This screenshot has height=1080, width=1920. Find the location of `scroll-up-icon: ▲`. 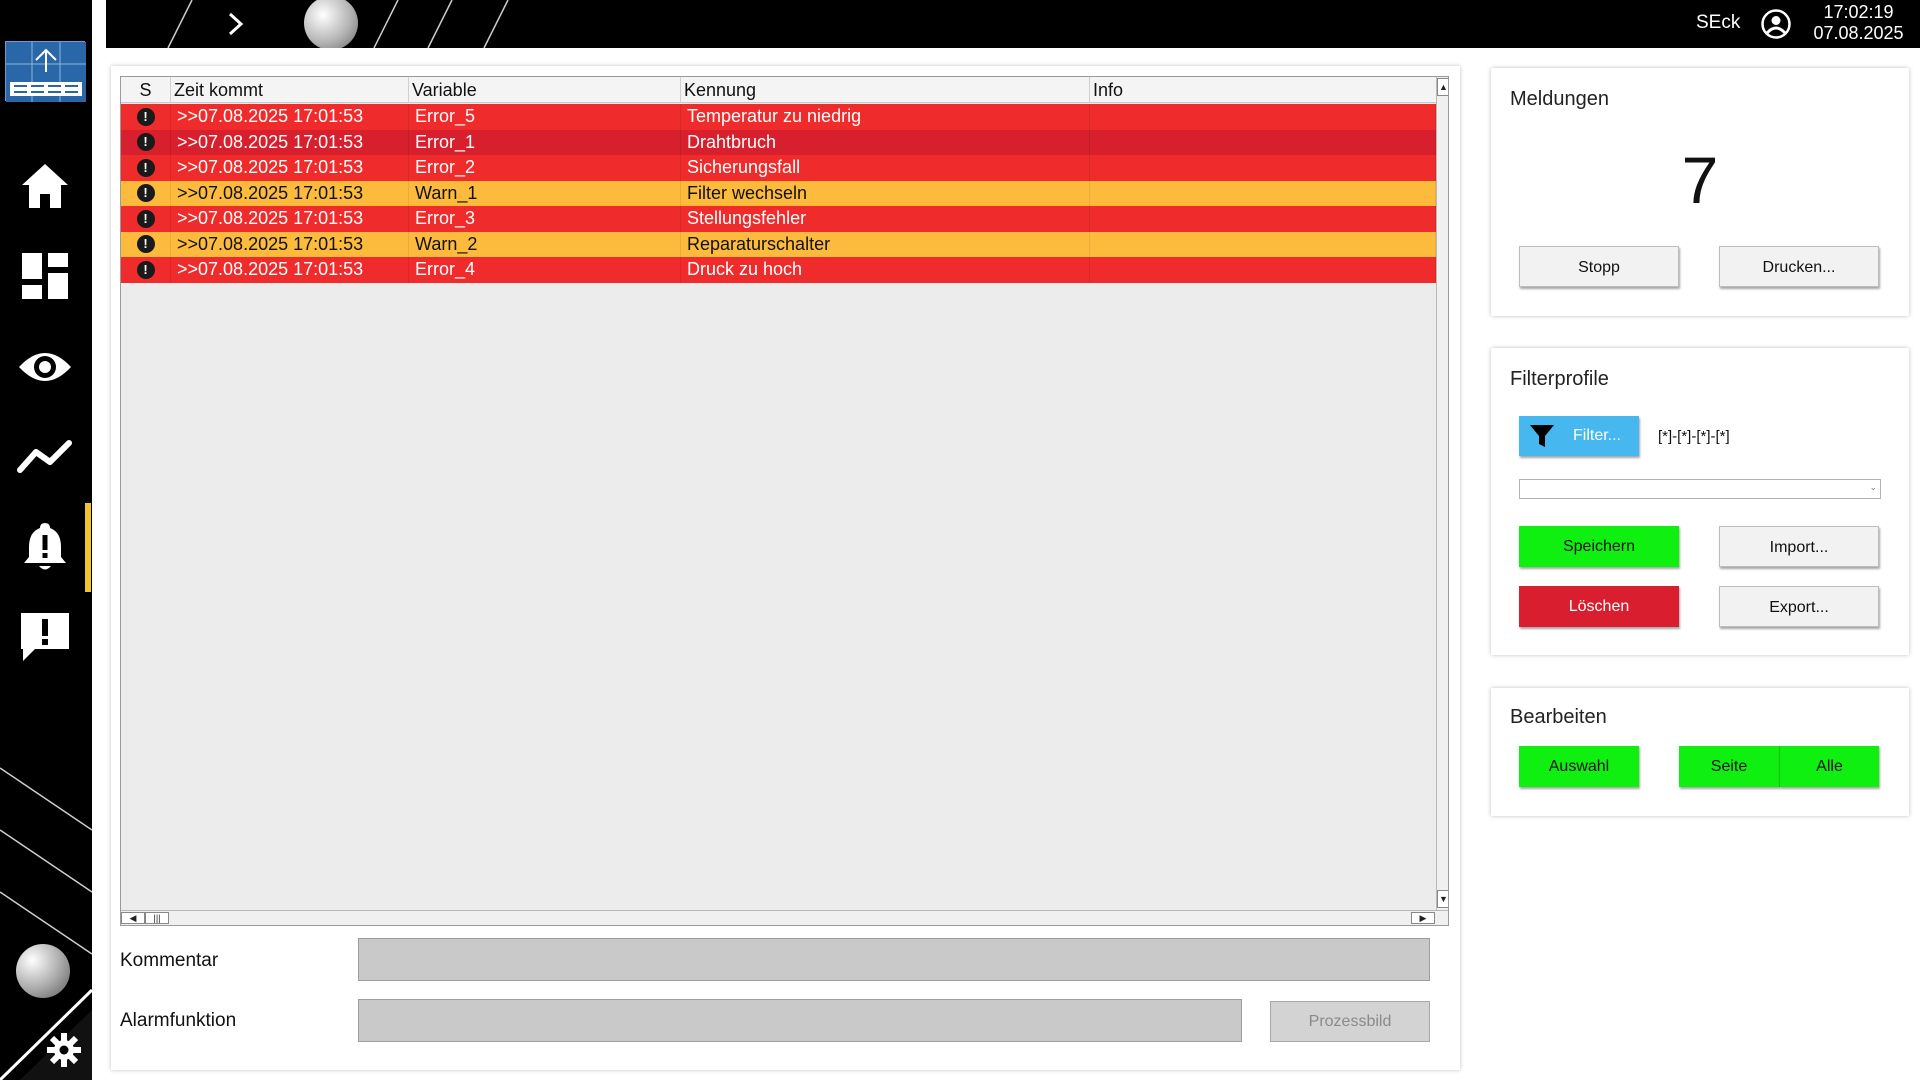

scroll-up-icon: ▲ is located at coordinates (1442, 87).